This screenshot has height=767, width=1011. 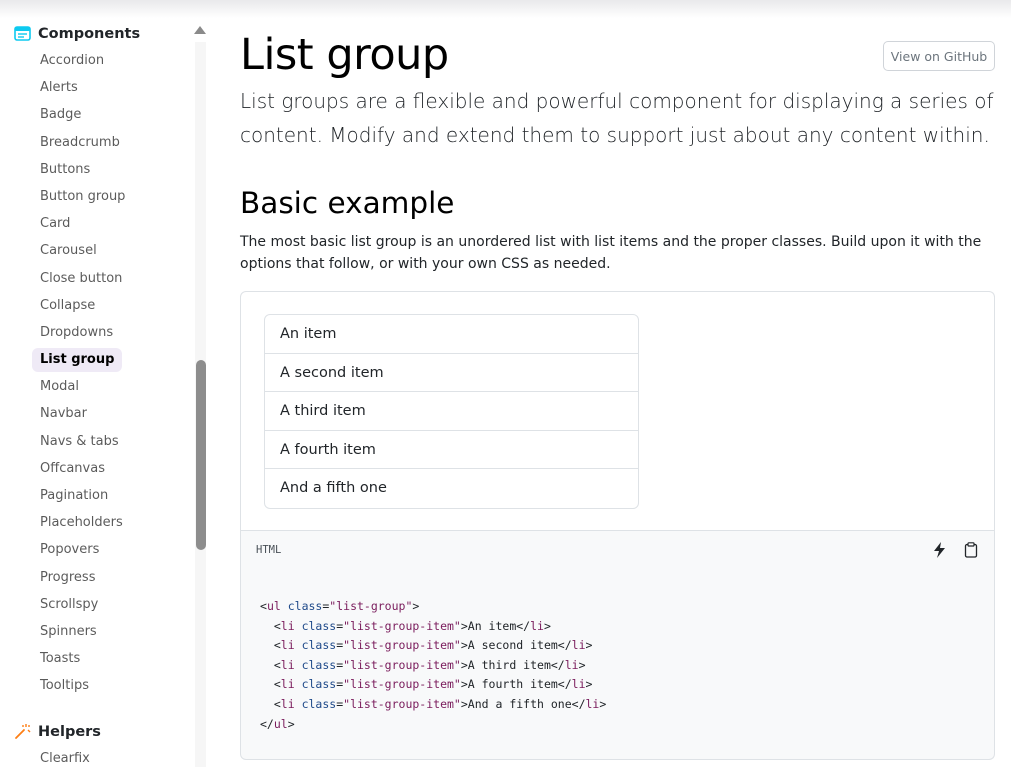 What do you see at coordinates (519, 703) in the screenshot?
I see `code-text: And a fifth one` at bounding box center [519, 703].